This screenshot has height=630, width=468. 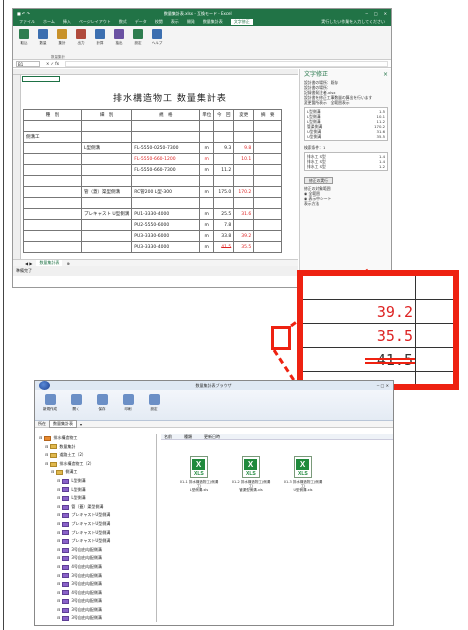 I want to click on table-cell: 39.2, so click(x=244, y=236).